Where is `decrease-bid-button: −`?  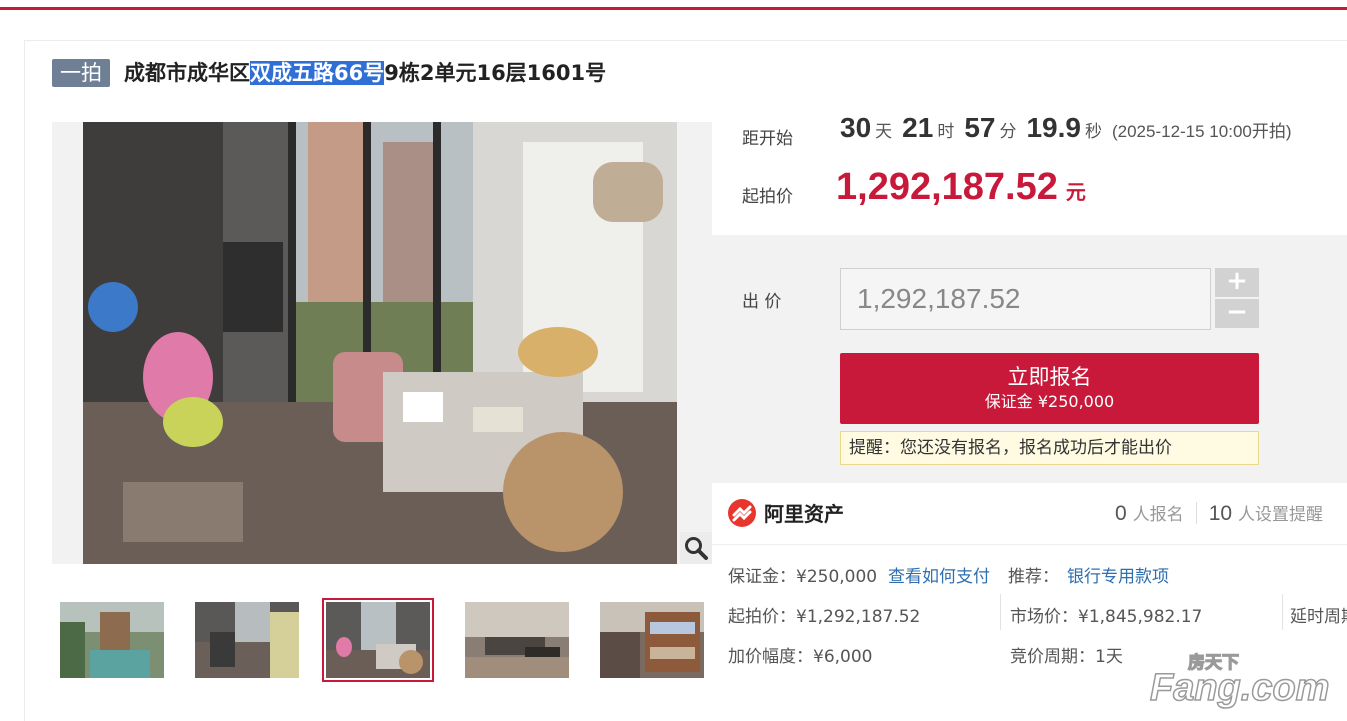 decrease-bid-button: − is located at coordinates (1237, 313).